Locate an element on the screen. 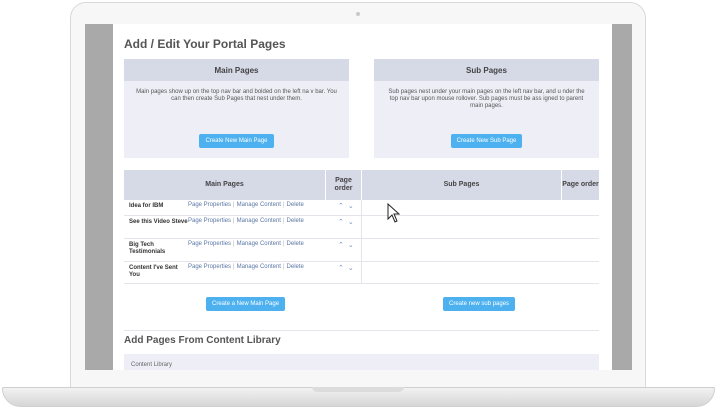 Image resolution: width=717 pixels, height=413 pixels. create-main-button-wrap: Create a New Main Page is located at coordinates (246, 301).